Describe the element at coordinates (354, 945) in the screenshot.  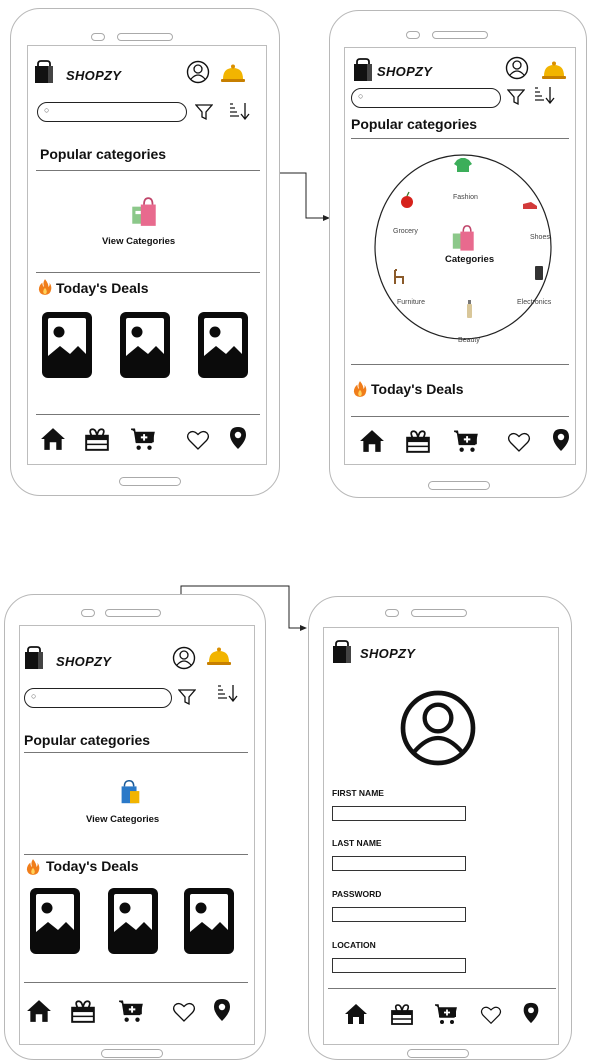
I see `location-label: LOCATION` at that location.